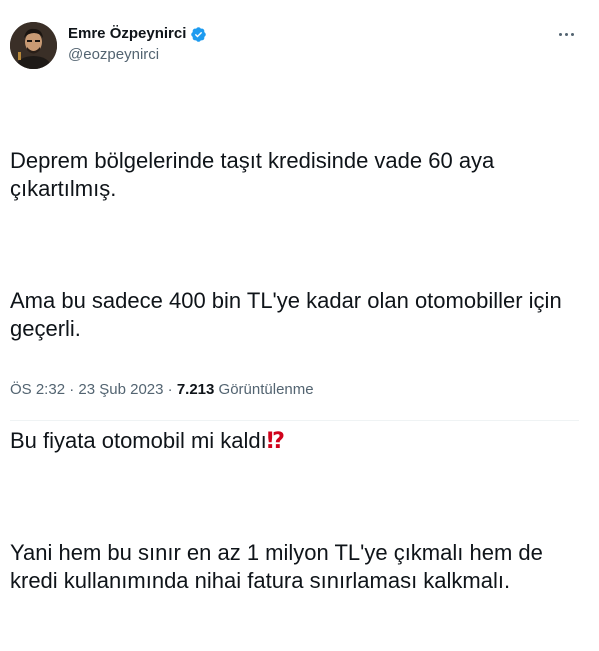  What do you see at coordinates (127, 34) in the screenshot?
I see `author-name: Emre Özpeynirci` at bounding box center [127, 34].